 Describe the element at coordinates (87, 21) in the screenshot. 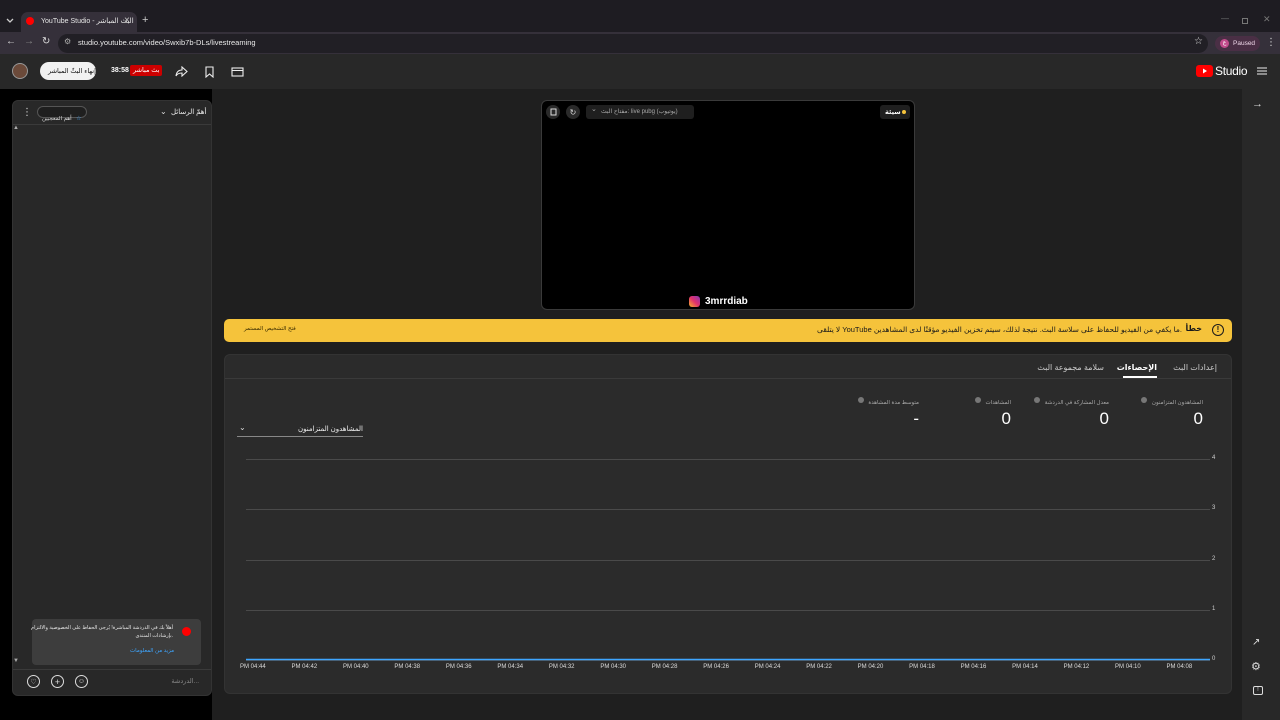

I see `tab-title: YouTube Studio - البث المباشر` at that location.